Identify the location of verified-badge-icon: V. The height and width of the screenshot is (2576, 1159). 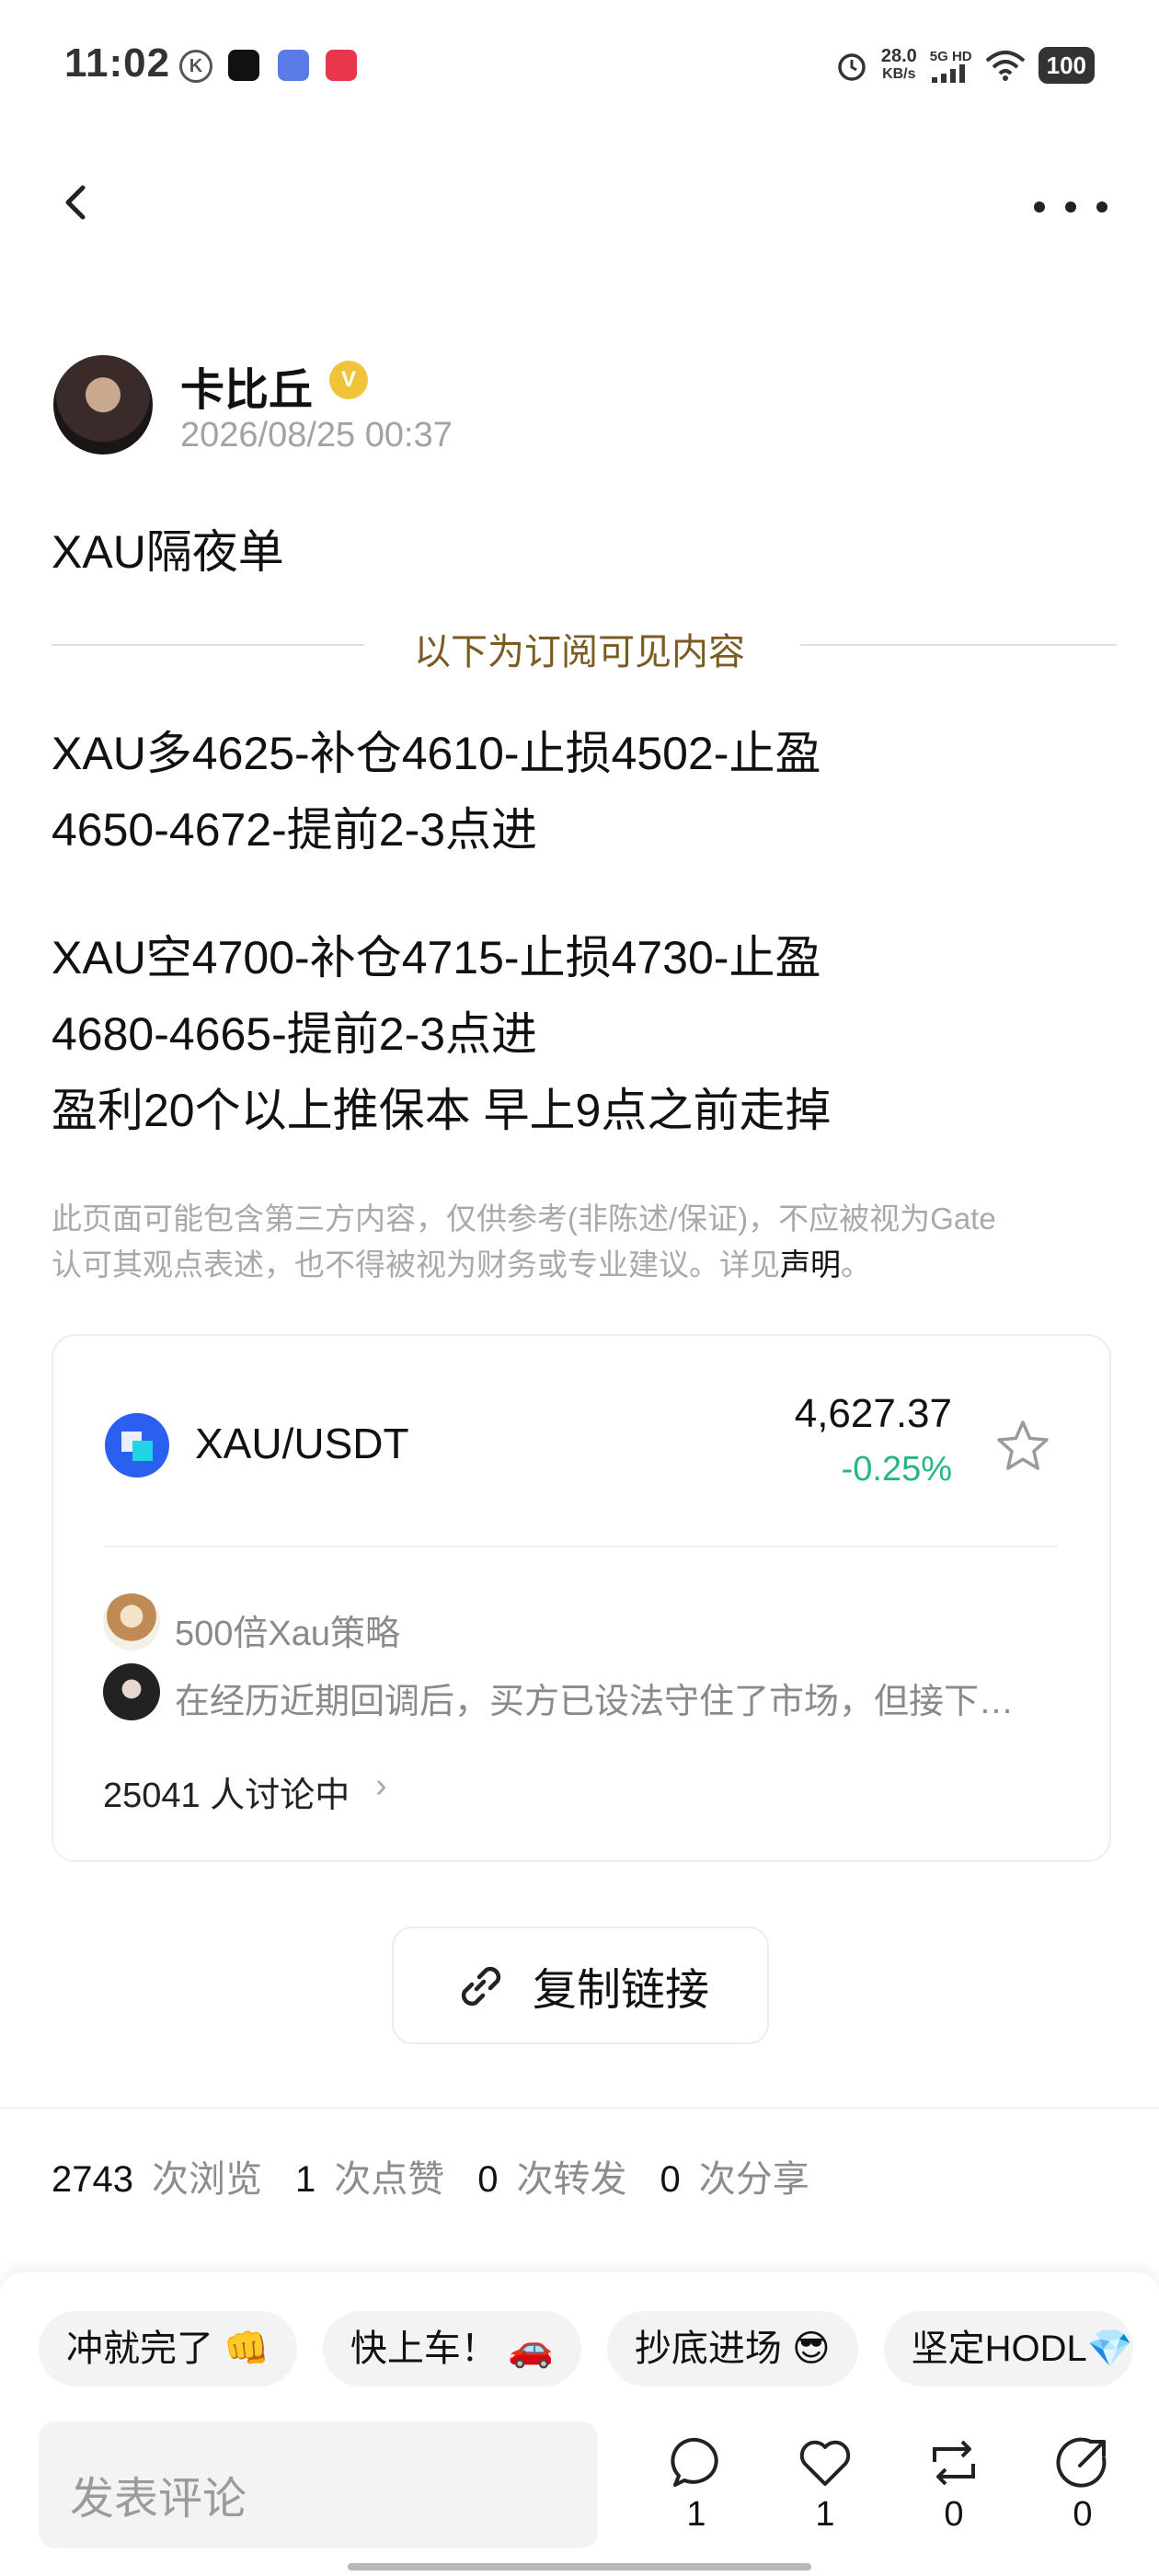
(348, 380).